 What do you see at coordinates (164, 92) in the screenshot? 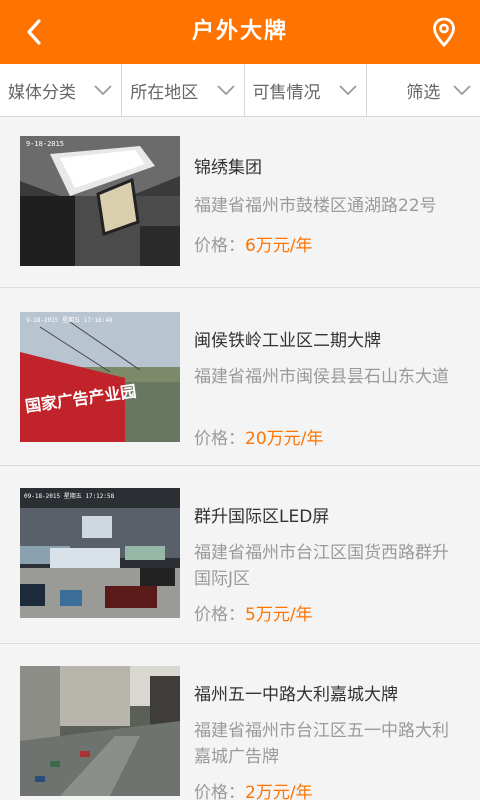
I see `filter-label: 所在地区` at bounding box center [164, 92].